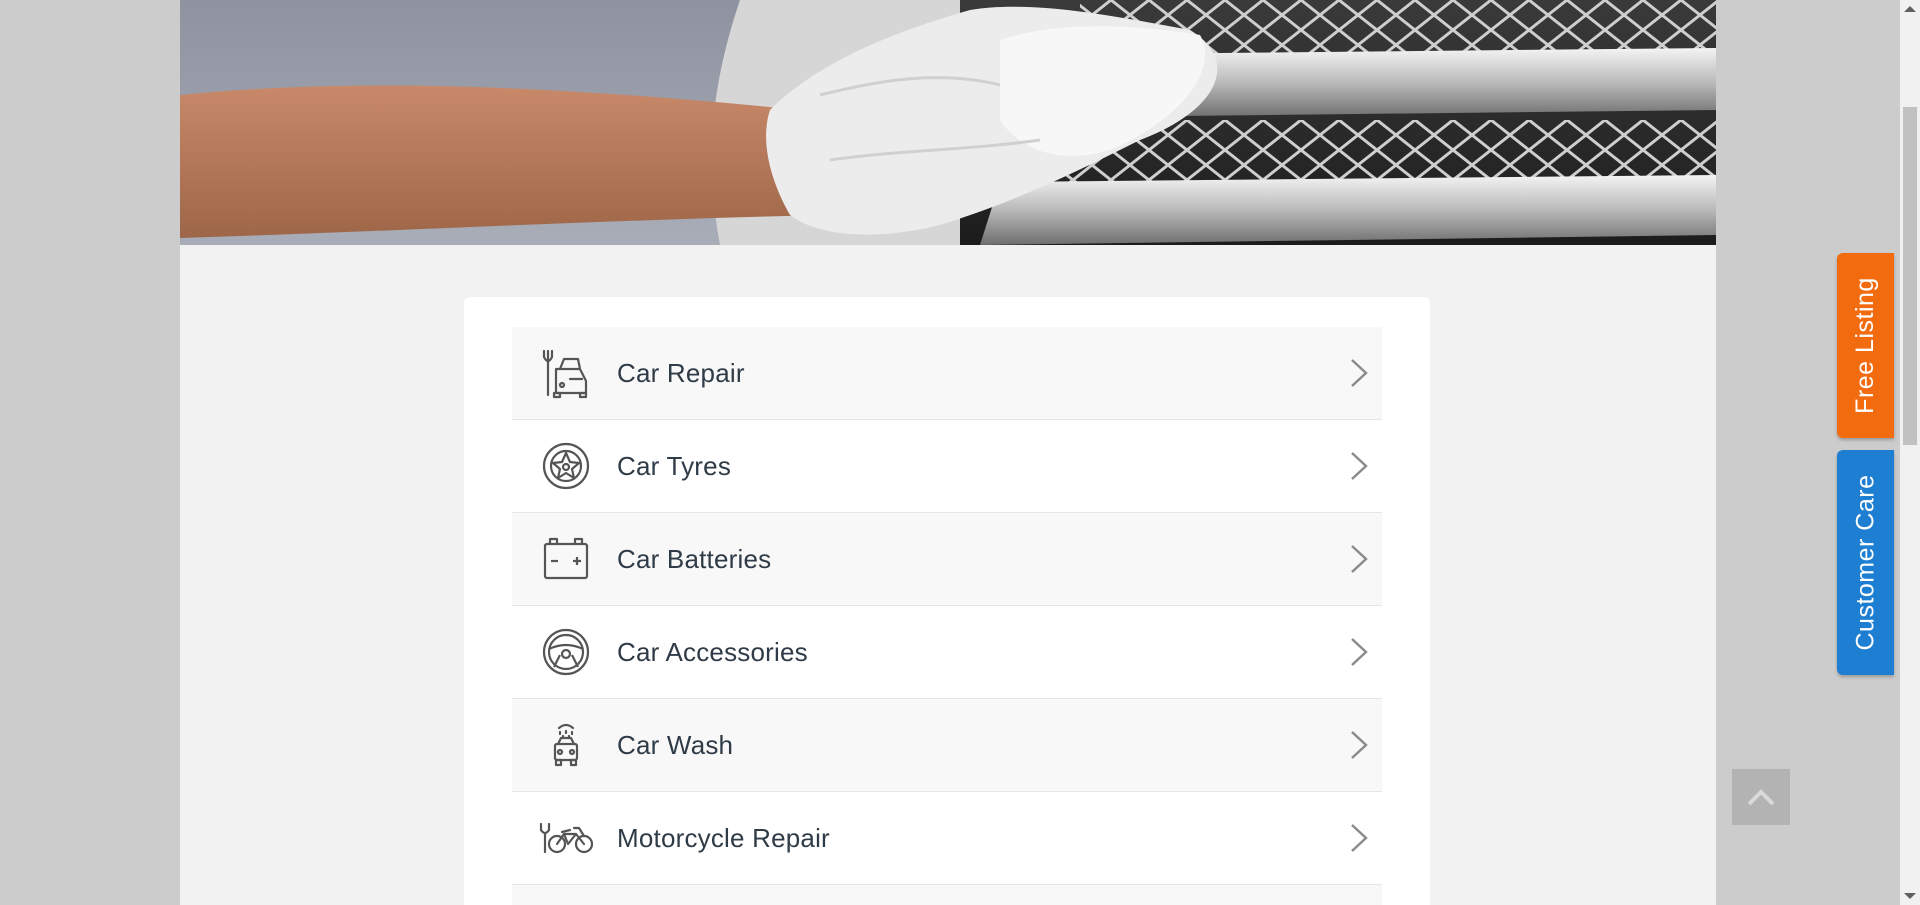 The height and width of the screenshot is (905, 1920). I want to click on category-label: Car Wash, so click(675, 744).